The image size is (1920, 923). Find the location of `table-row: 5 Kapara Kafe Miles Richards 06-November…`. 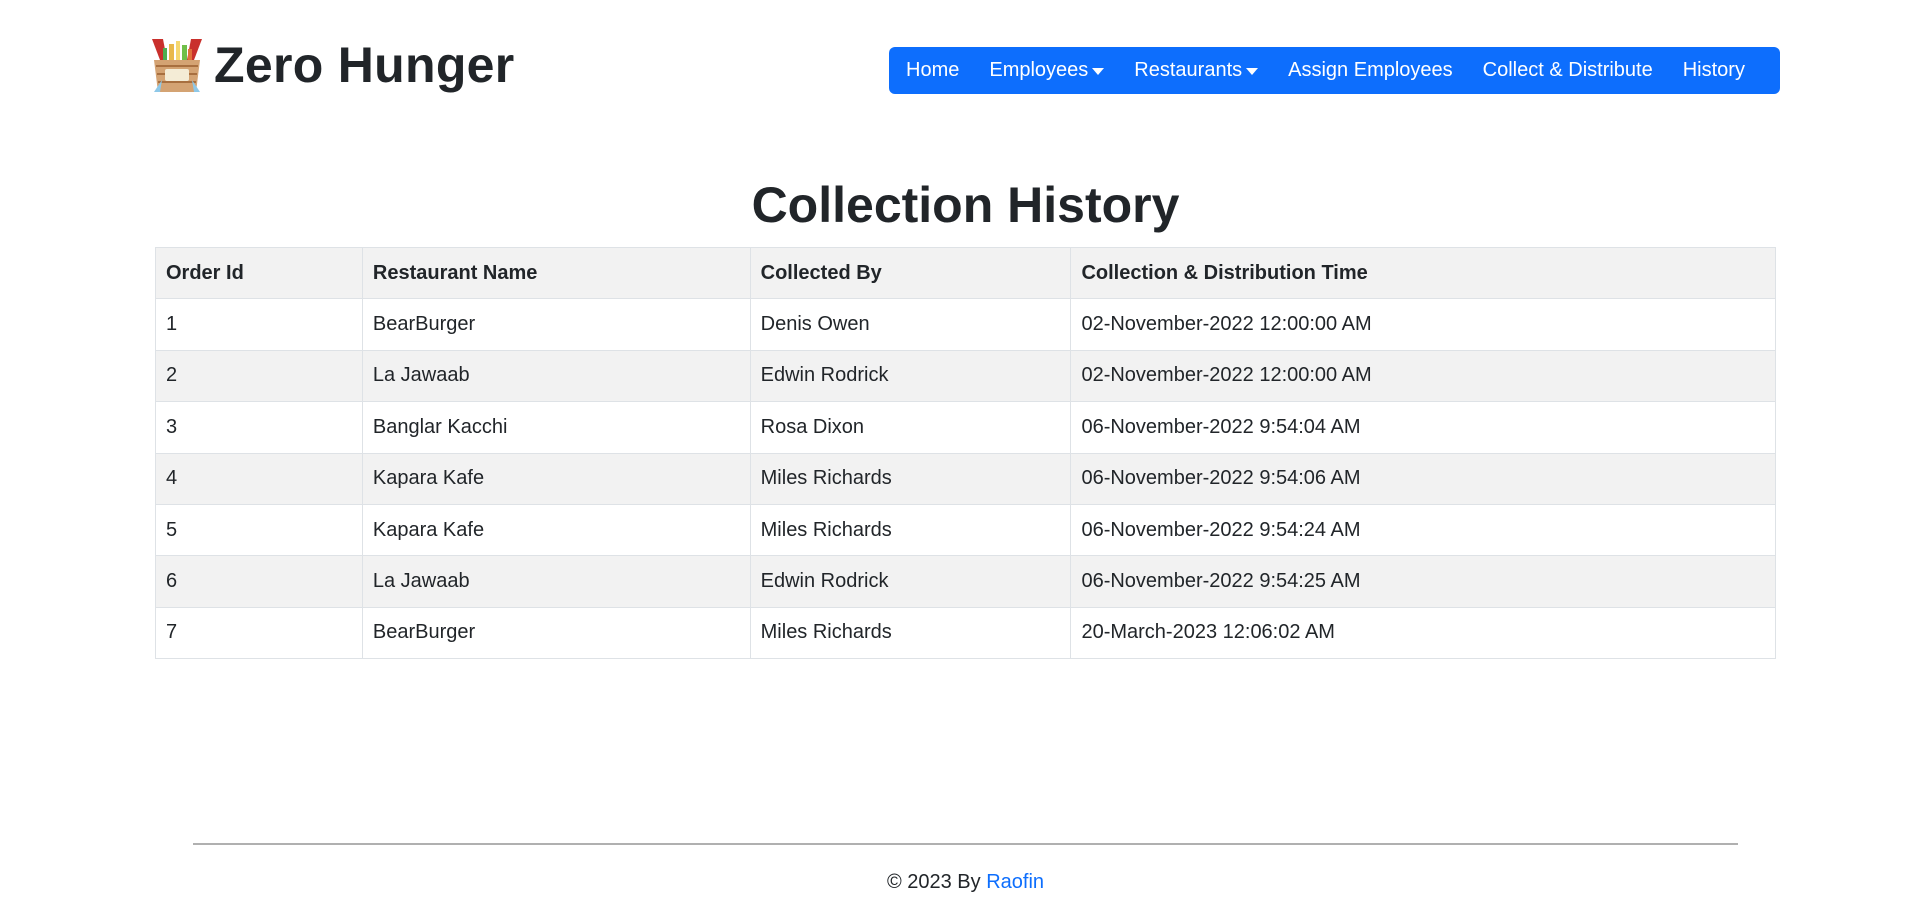

table-row: 5 Kapara Kafe Miles Richards 06-November… is located at coordinates (965, 530).